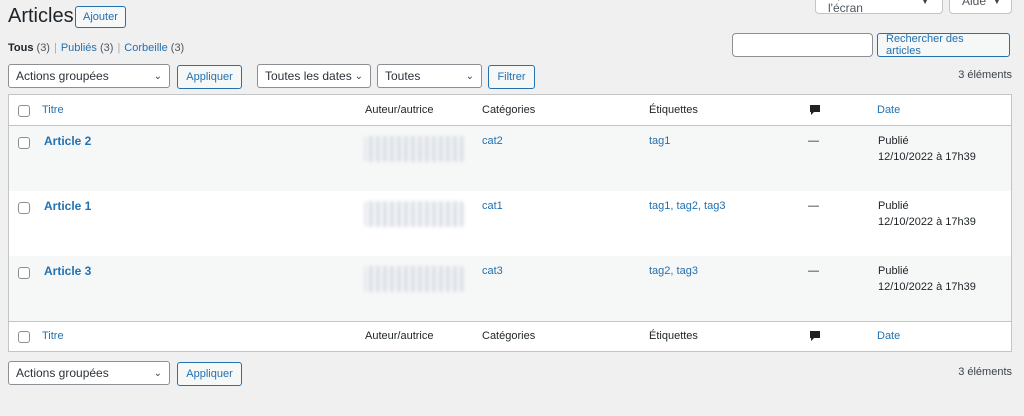 The height and width of the screenshot is (416, 1024). Describe the element at coordinates (67, 271) in the screenshot. I see `post-title-link: Article 3` at that location.